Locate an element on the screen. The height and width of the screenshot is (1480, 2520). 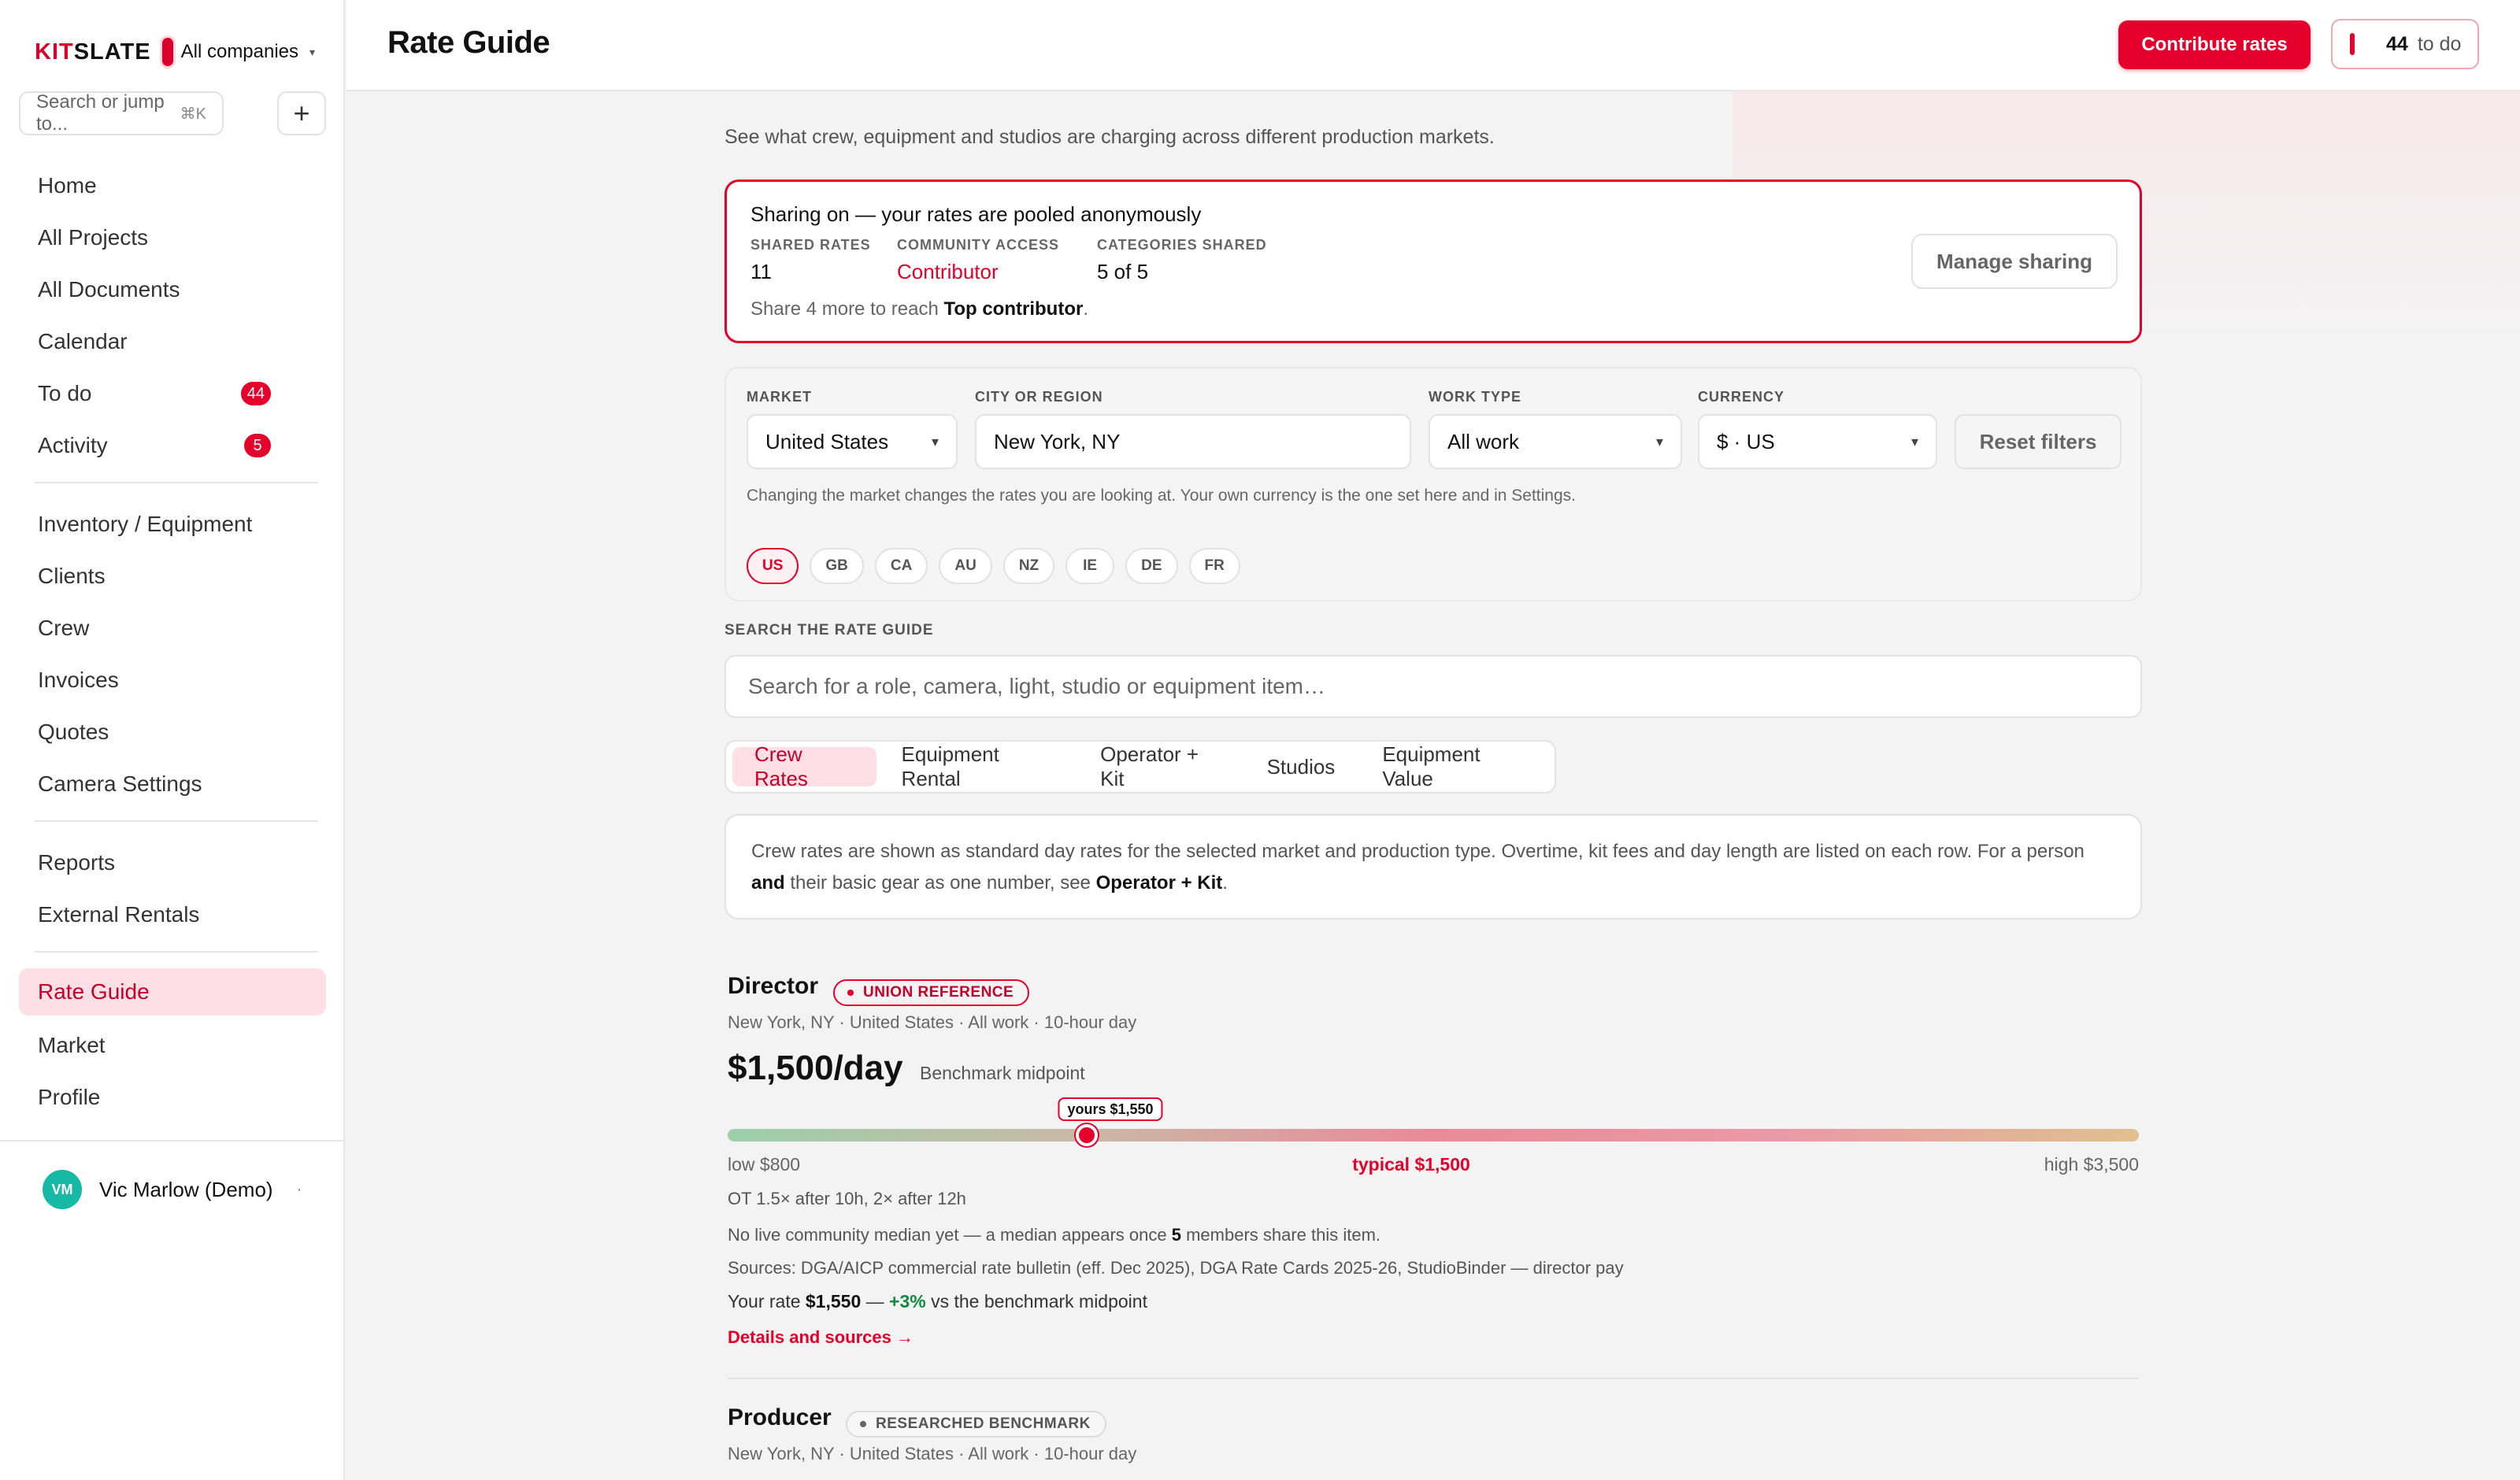
chip-us: US is located at coordinates (773, 566).